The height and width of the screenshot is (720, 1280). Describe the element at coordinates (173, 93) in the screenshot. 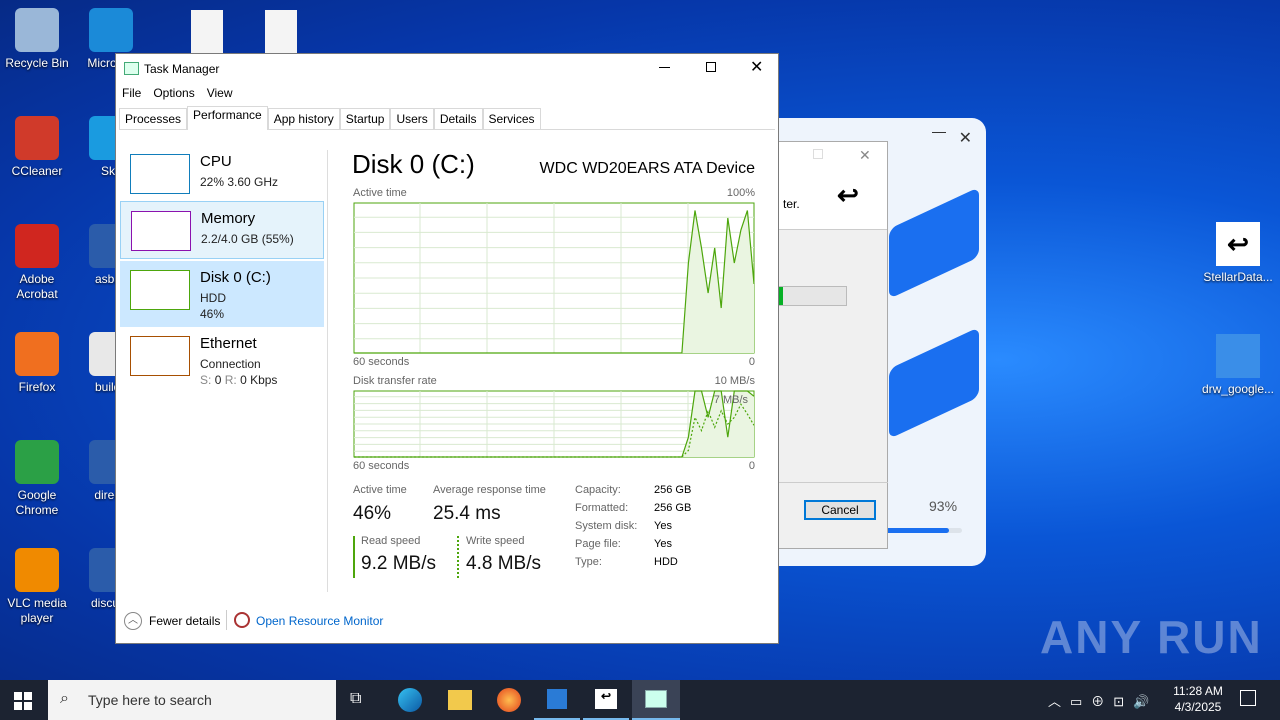

I see `menu-options: Options` at that location.